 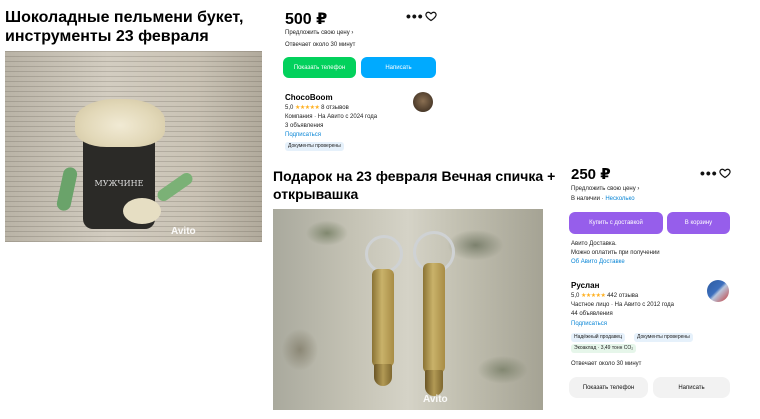 I want to click on seller-rating: 5,0 ★★★★★ 8 отзывов, so click(x=317, y=108).